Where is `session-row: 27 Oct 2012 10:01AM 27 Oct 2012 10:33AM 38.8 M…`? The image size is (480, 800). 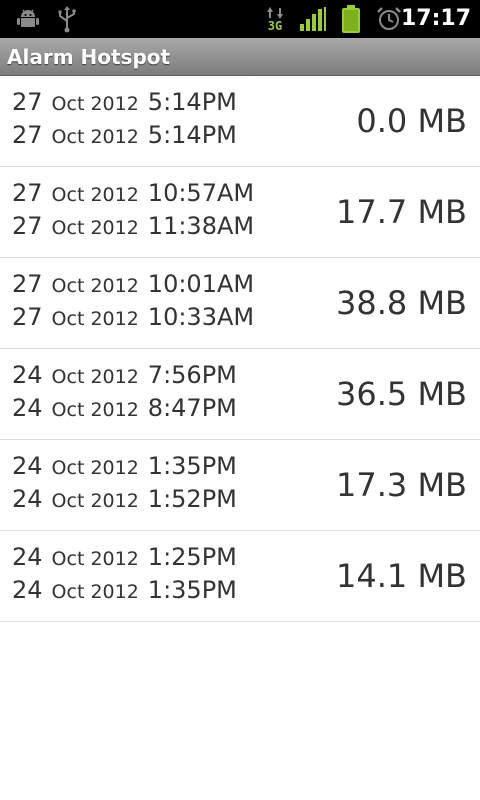
session-row: 27 Oct 2012 10:01AM 27 Oct 2012 10:33AM 38.8 M… is located at coordinates (240, 303).